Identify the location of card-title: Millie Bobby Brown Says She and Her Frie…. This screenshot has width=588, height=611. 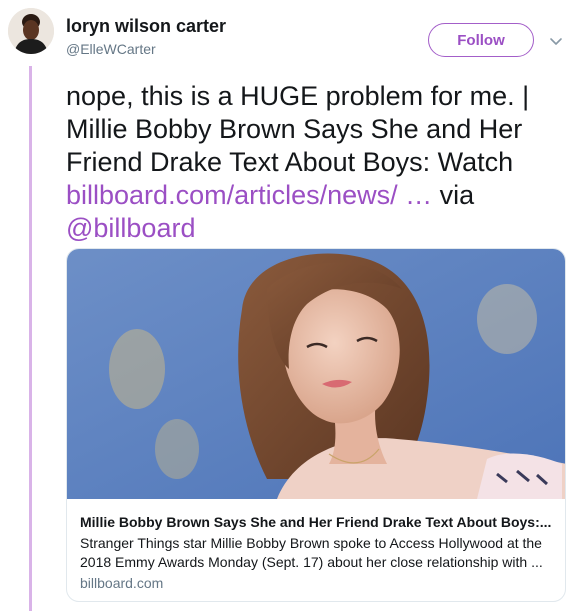
(318, 522).